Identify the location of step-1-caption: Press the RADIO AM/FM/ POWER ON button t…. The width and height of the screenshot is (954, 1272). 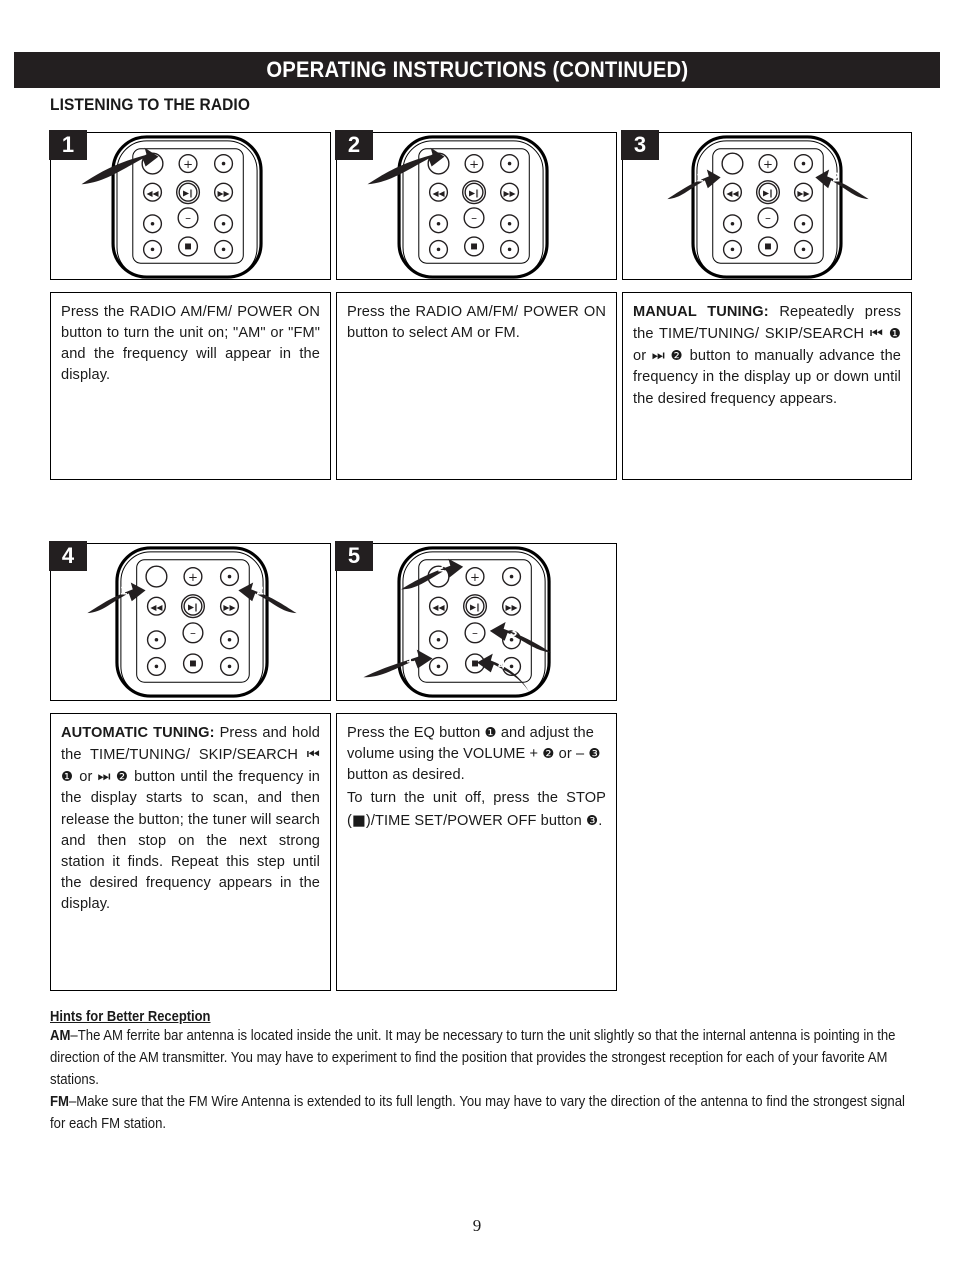
(190, 386).